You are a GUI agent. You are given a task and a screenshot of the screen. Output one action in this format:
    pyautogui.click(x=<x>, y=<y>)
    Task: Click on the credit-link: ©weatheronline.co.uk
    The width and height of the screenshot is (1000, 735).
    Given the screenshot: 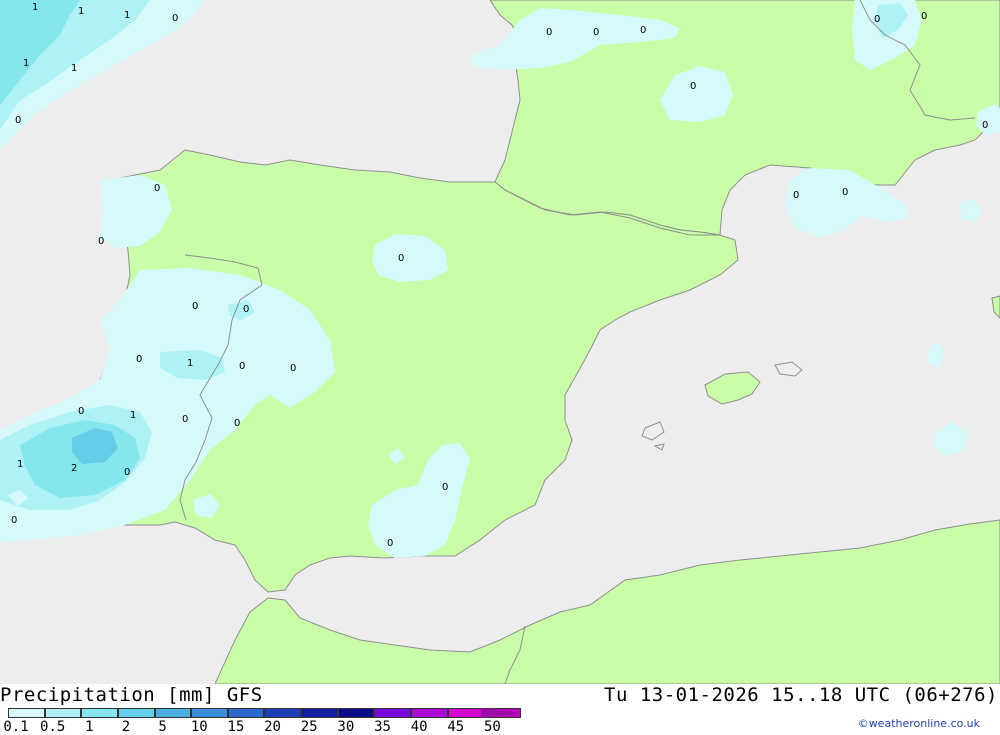 What is the action you would take?
    pyautogui.click(x=919, y=723)
    